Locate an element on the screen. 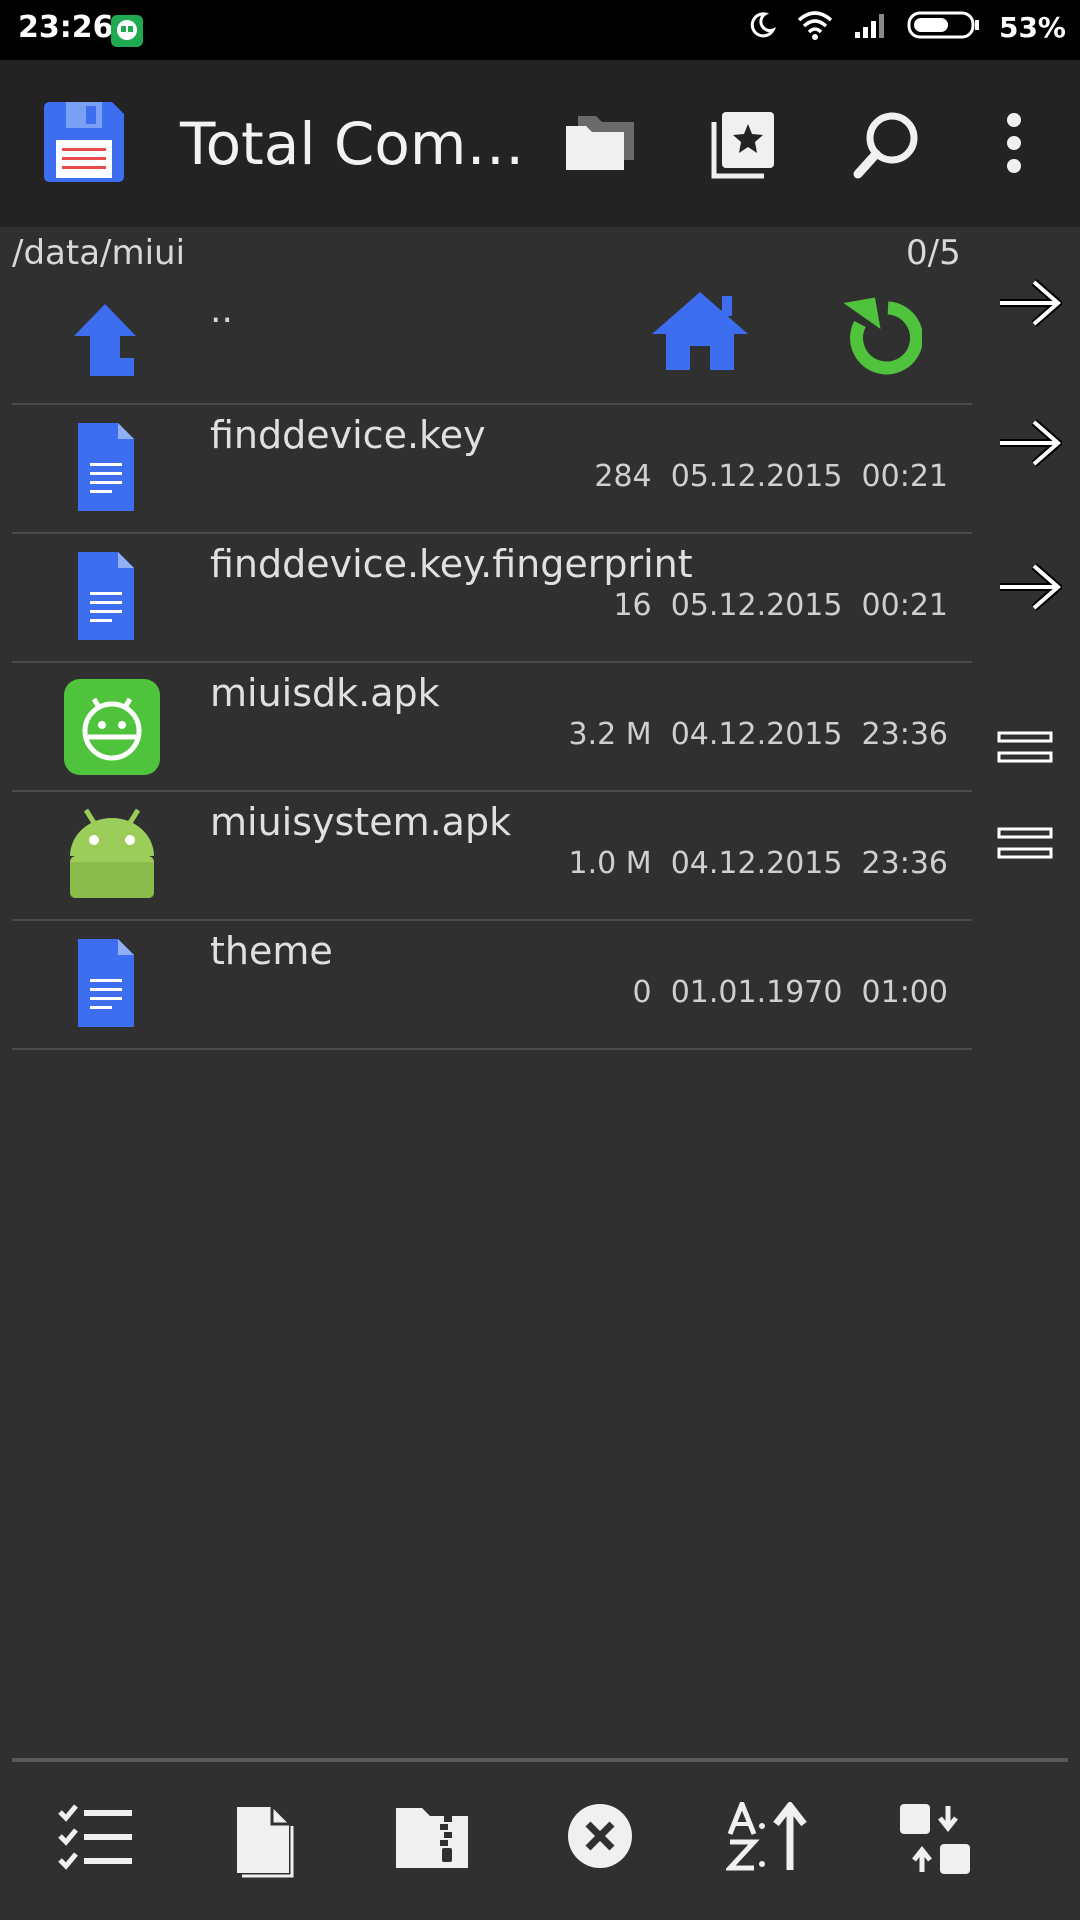 Image resolution: width=1080 pixels, height=1920 pixels. file-name: finddevice.key.fingerprint is located at coordinates (451, 564).